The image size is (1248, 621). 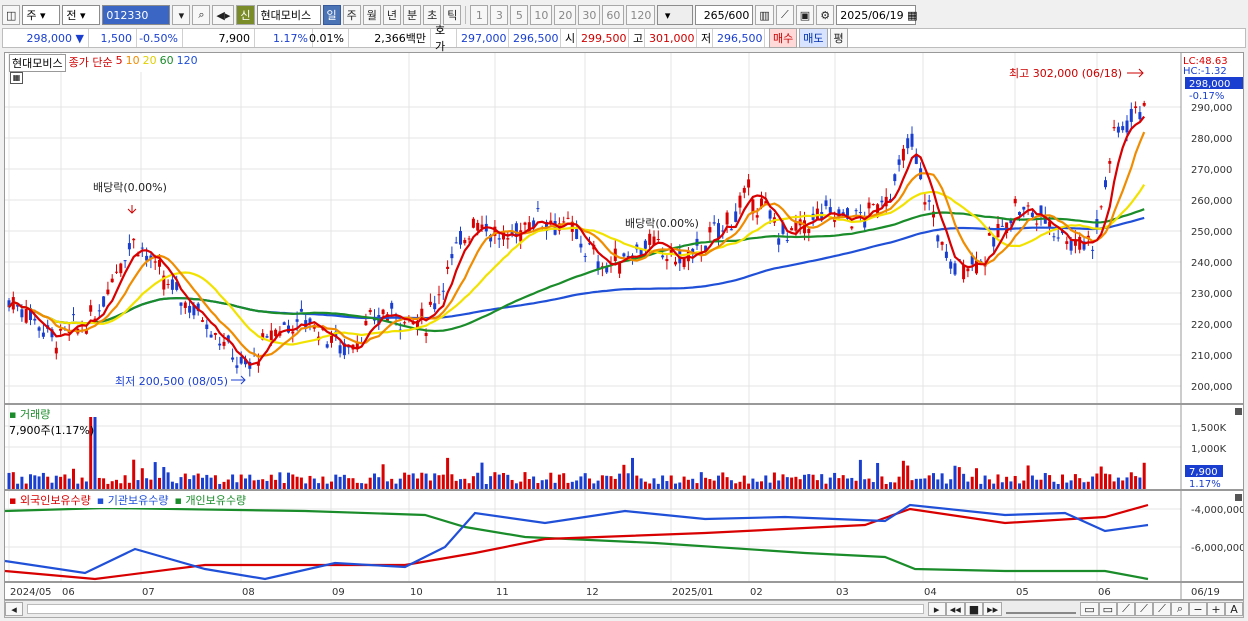 I want to click on save-icon: ▣, so click(x=805, y=15).